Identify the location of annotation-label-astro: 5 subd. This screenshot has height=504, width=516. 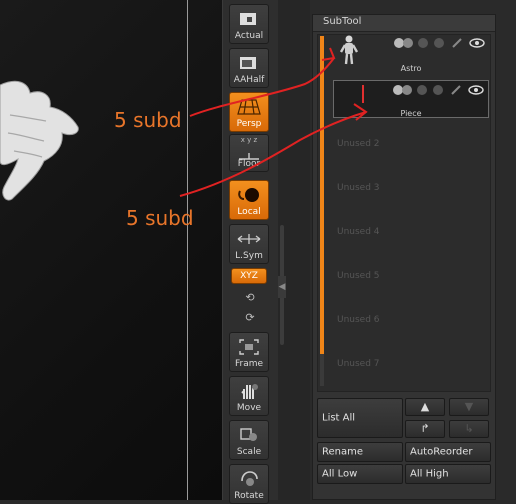
(148, 120).